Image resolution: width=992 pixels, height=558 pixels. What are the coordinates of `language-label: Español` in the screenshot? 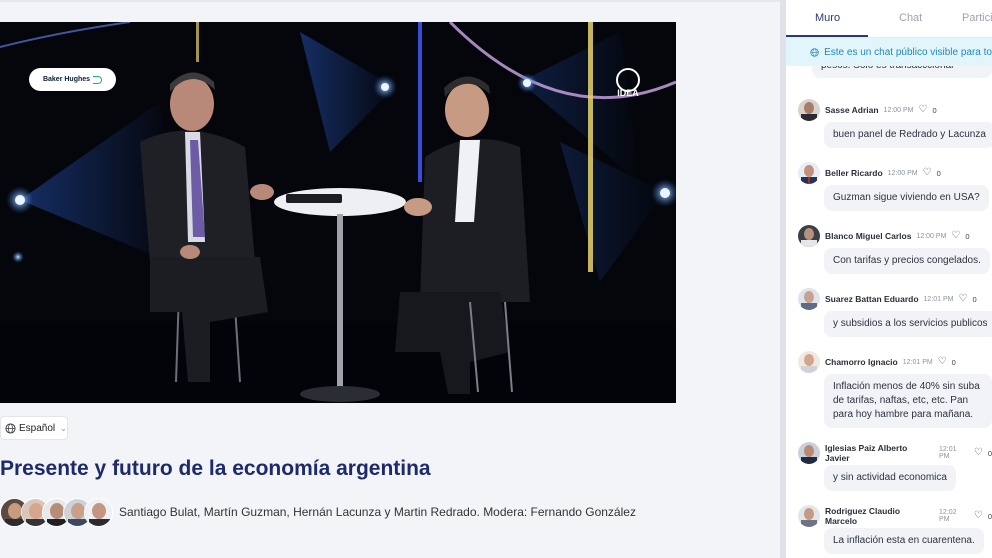 It's located at (37, 428).